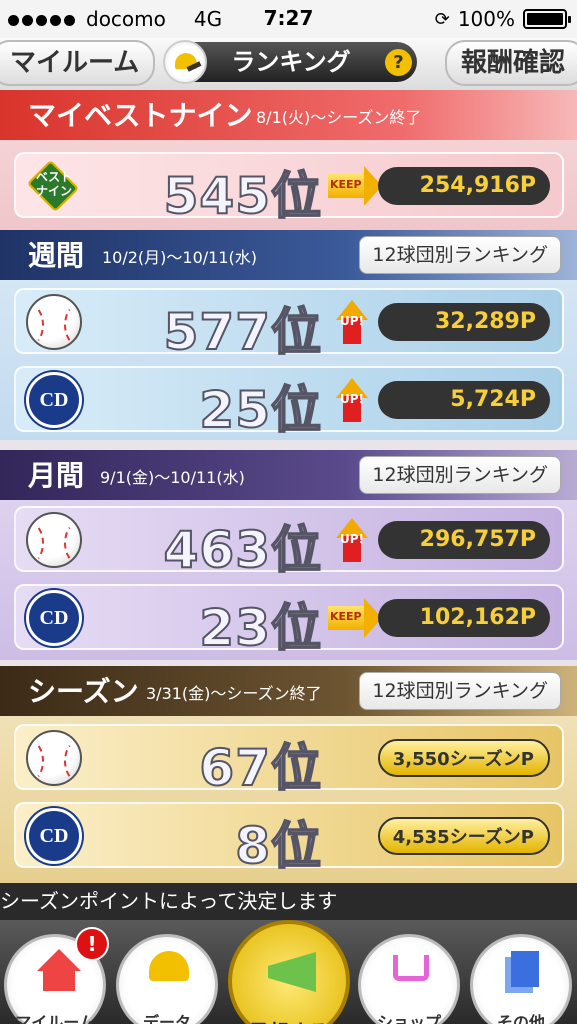 The height and width of the screenshot is (1024, 577). Describe the element at coordinates (442, 19) in the screenshot. I see `rotation-lock-icon: ⟳` at that location.